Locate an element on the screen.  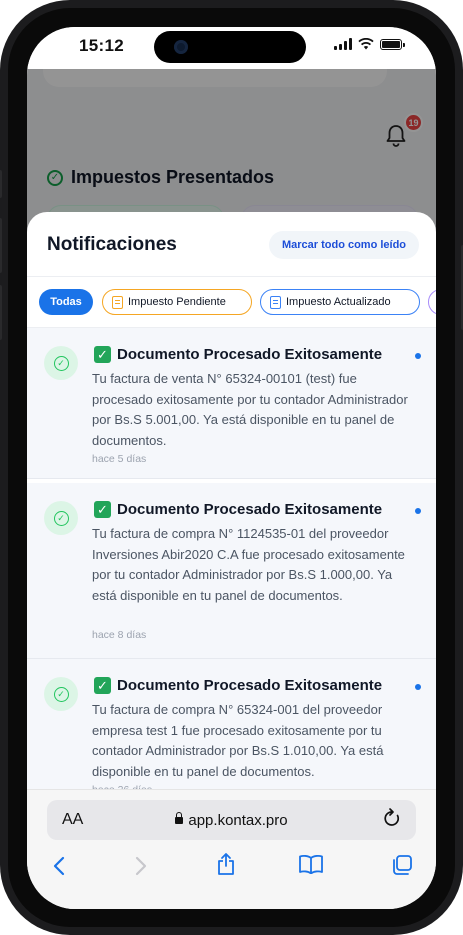
volume-up-button is located at coordinates (1, 245).